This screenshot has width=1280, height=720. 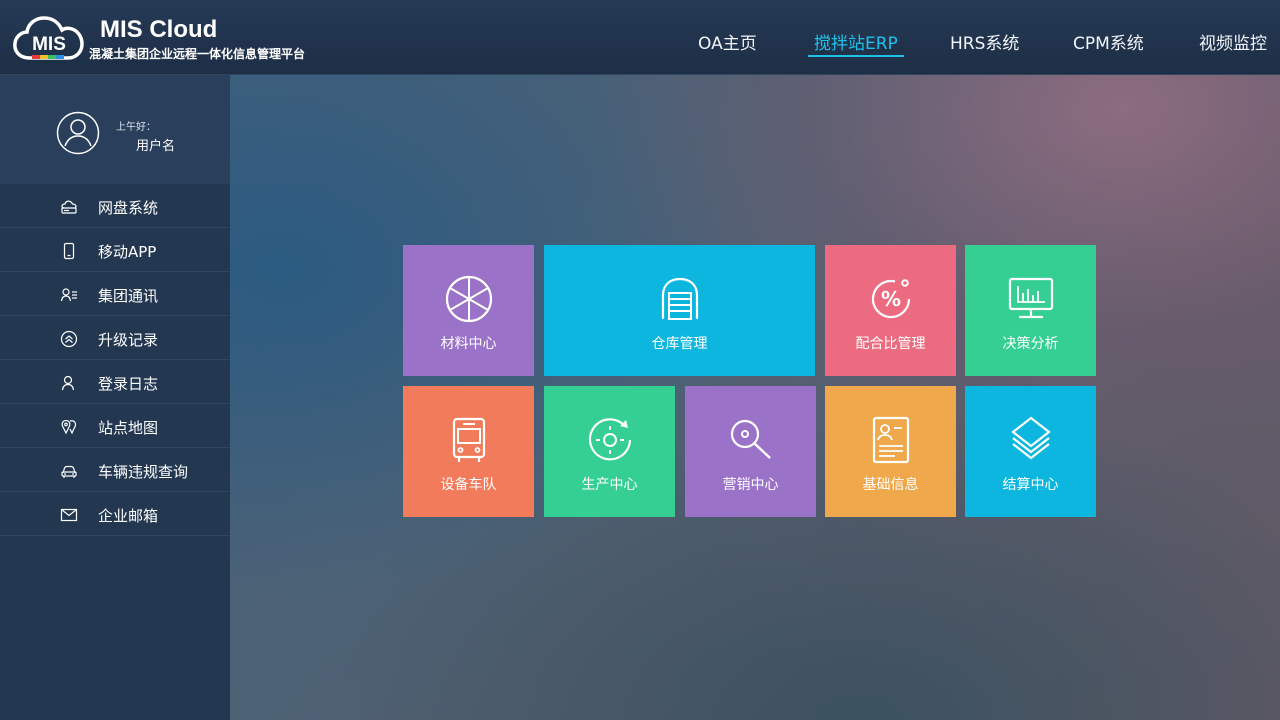 I want to click on user-panel: 上午好： 用户名, so click(x=115, y=129).